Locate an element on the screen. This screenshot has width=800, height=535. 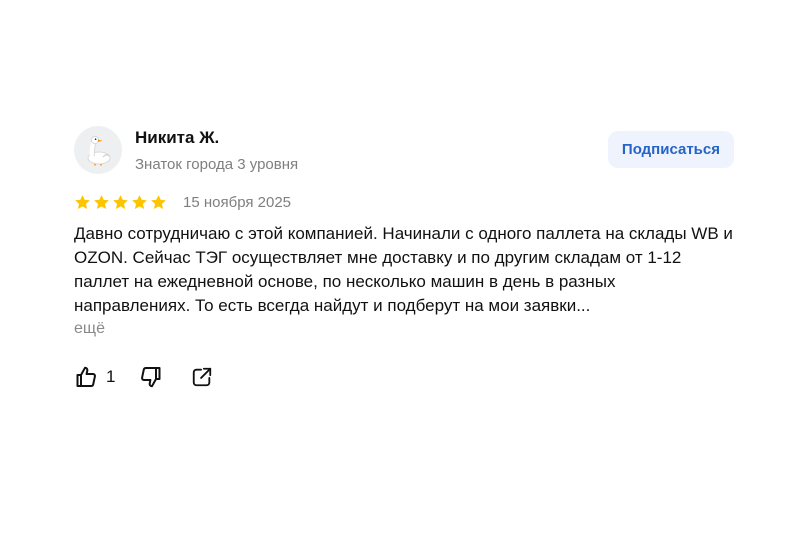
like-button: 1 is located at coordinates (94, 377).